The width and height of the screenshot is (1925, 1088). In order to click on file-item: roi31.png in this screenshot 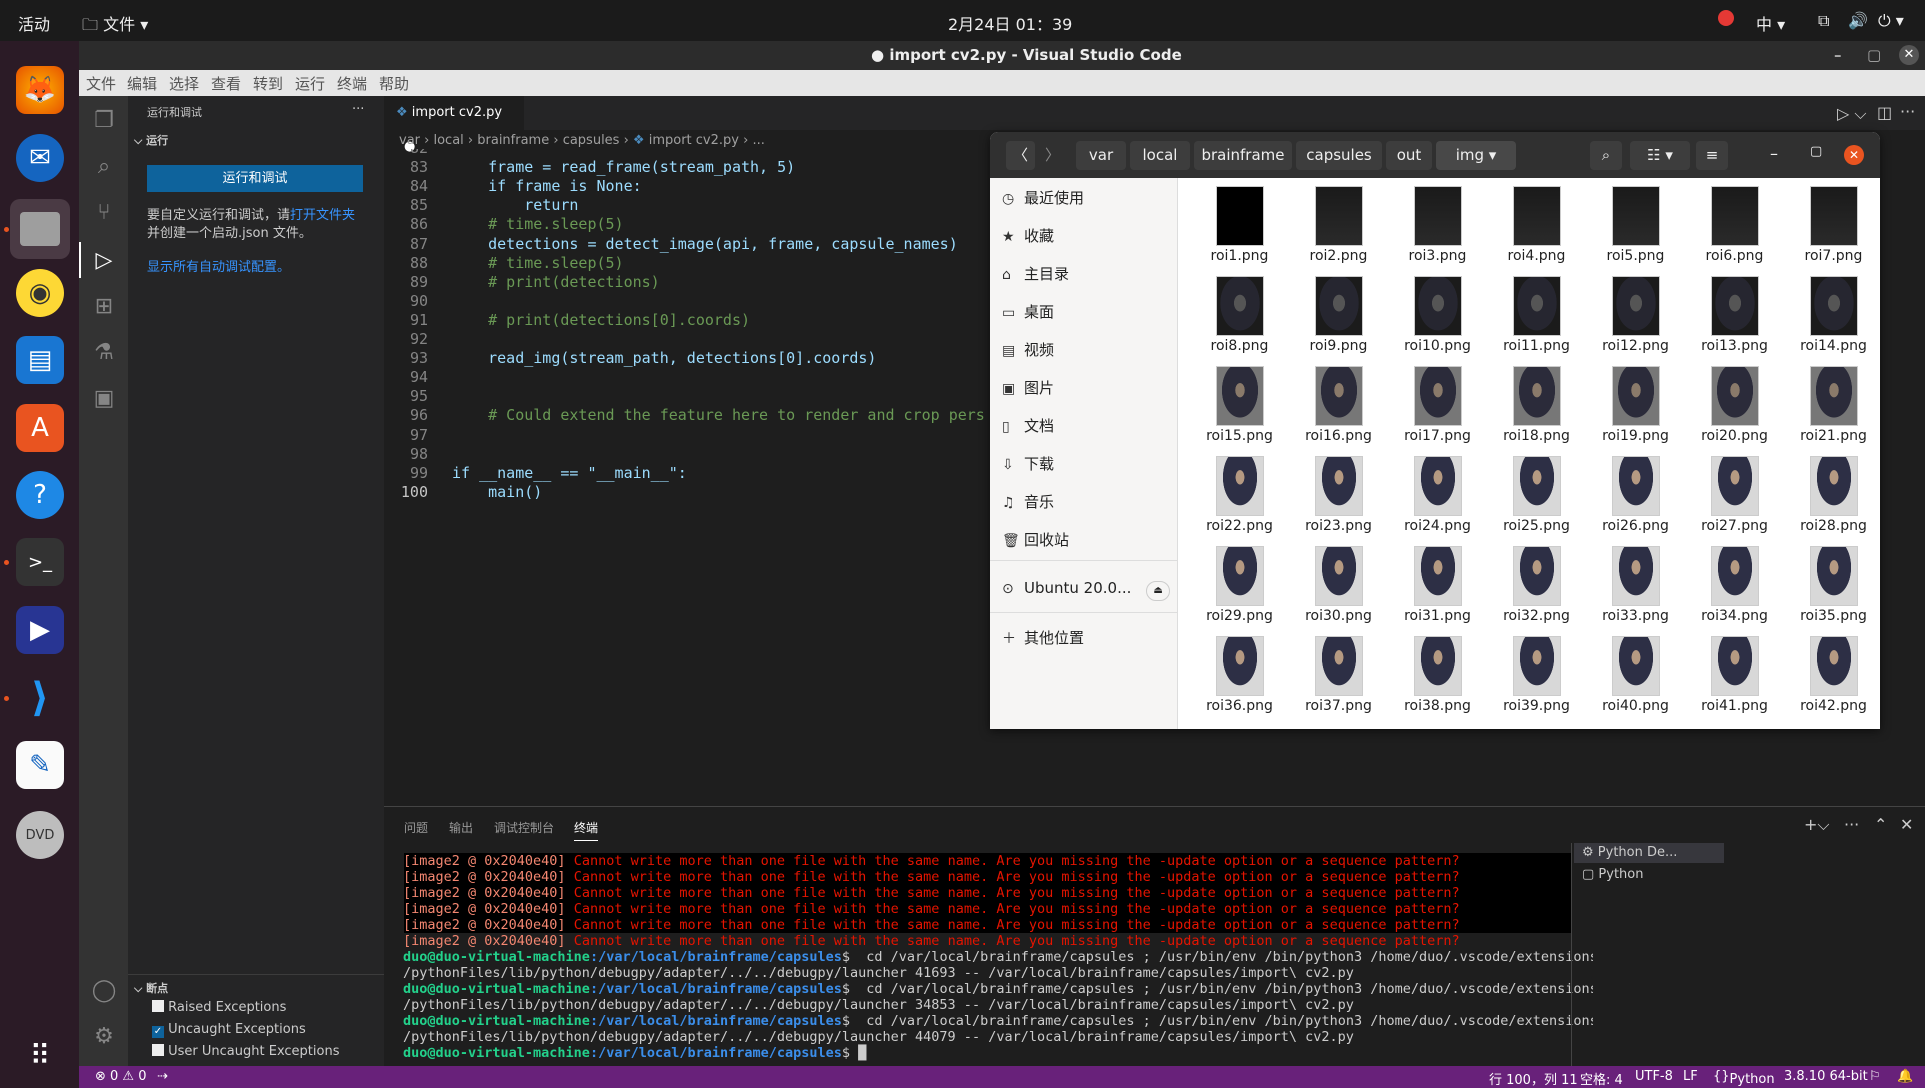, I will do `click(1437, 587)`.